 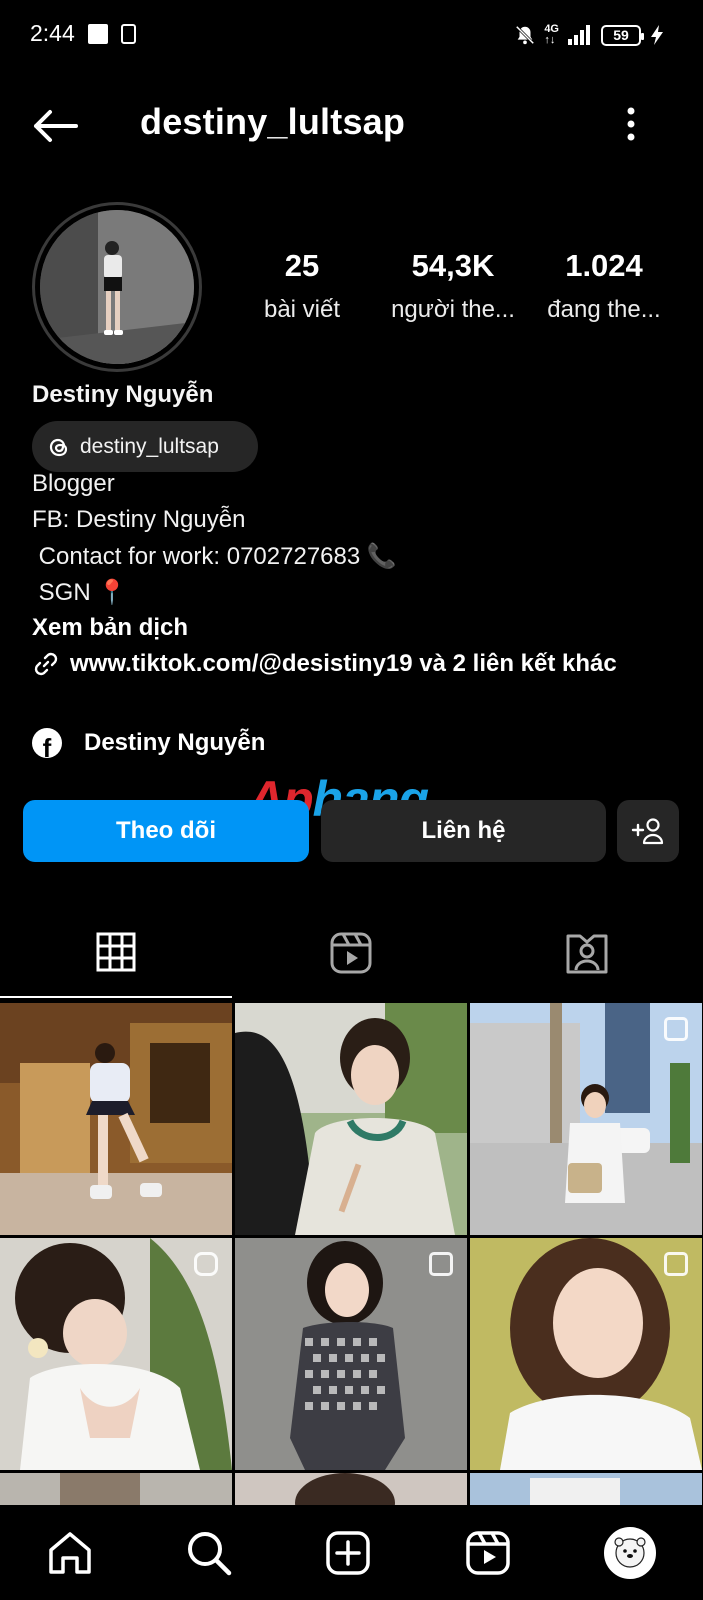 What do you see at coordinates (73, 483) in the screenshot?
I see `bio-line-1: Blogger` at bounding box center [73, 483].